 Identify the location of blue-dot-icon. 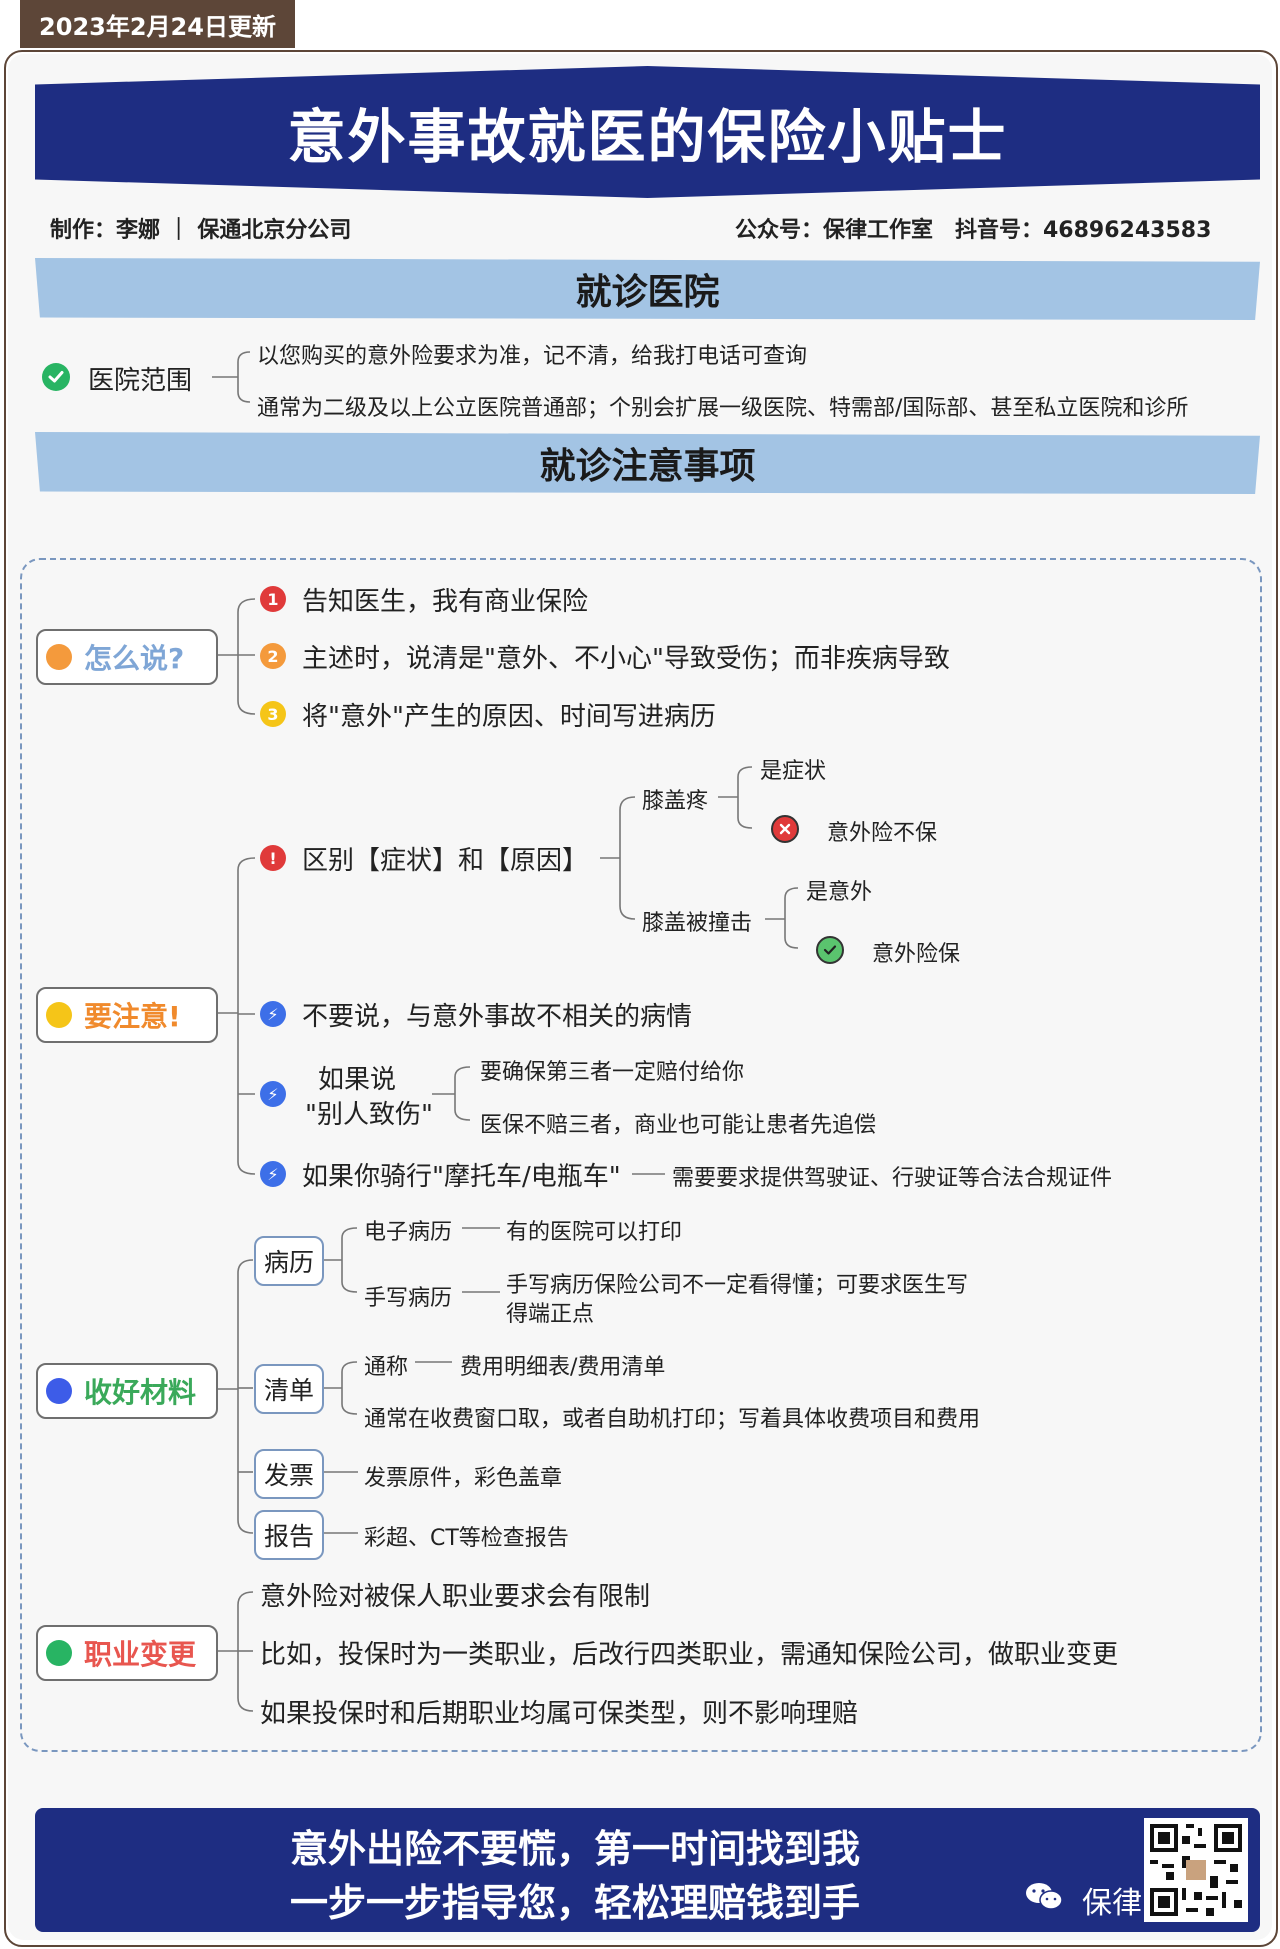
(59, 1391).